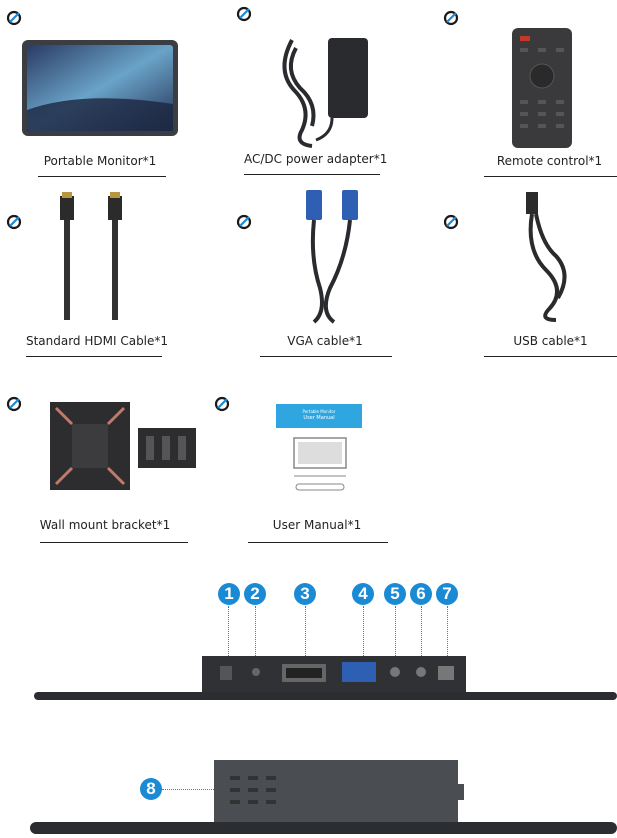 This screenshot has width=617, height=838. What do you see at coordinates (542, 88) in the screenshot?
I see `remote-control-image` at bounding box center [542, 88].